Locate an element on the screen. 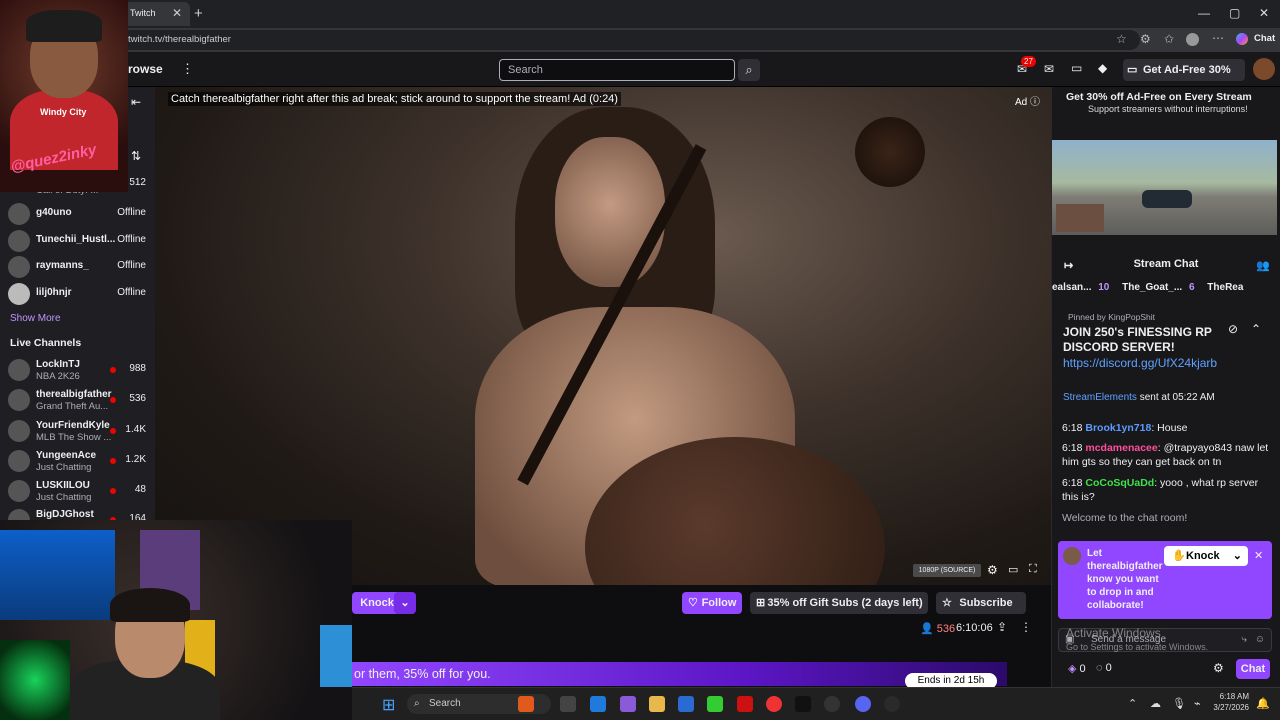 The width and height of the screenshot is (1280, 720). search-input: Search is located at coordinates (617, 70).